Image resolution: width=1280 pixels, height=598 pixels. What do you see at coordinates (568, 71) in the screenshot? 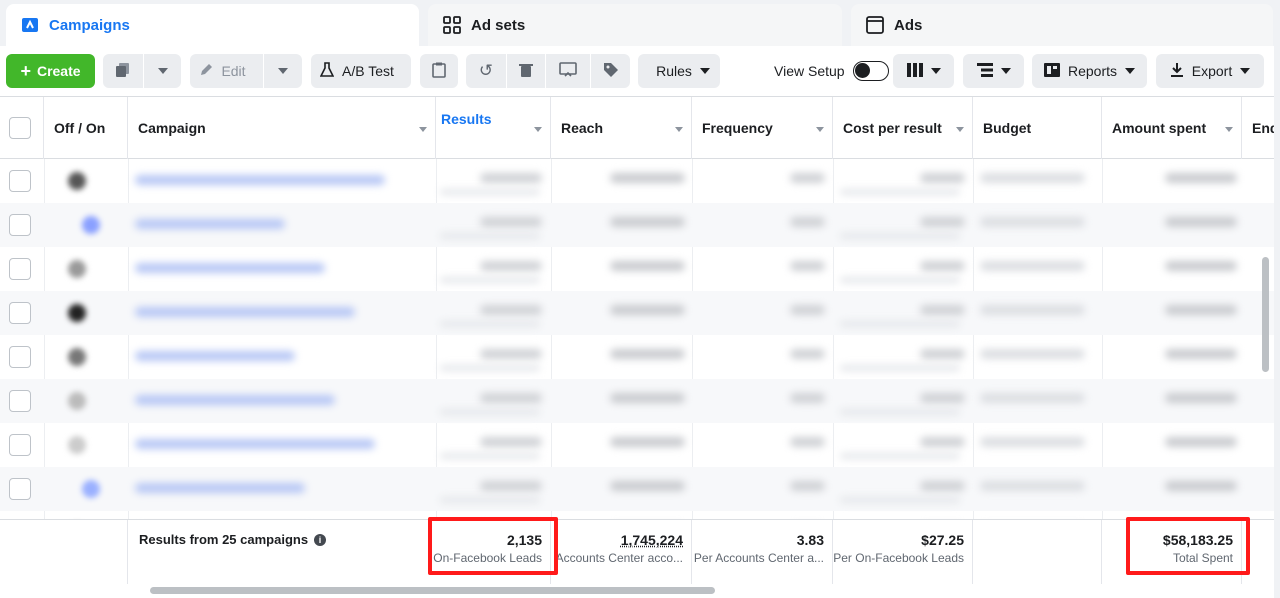
I see `preview-button` at bounding box center [568, 71].